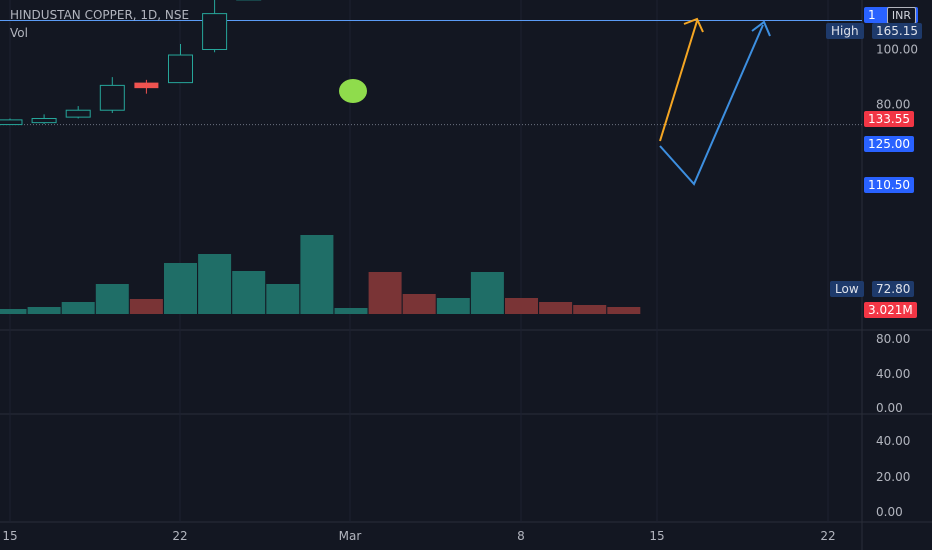 Image resolution: width=932 pixels, height=550 pixels. I want to click on currency-button: INR, so click(901, 15).